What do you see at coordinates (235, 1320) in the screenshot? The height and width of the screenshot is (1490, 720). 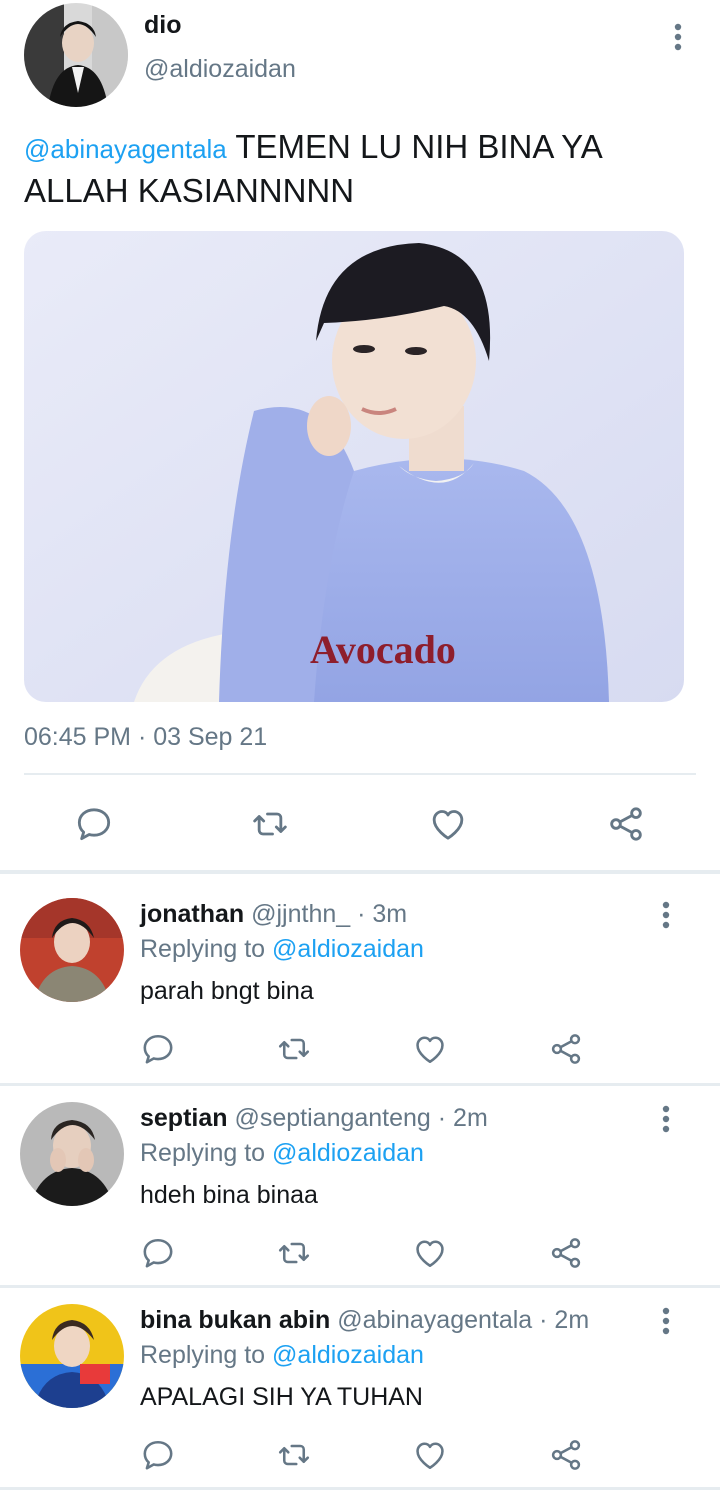 I see `display-name: bina bukan abin` at bounding box center [235, 1320].